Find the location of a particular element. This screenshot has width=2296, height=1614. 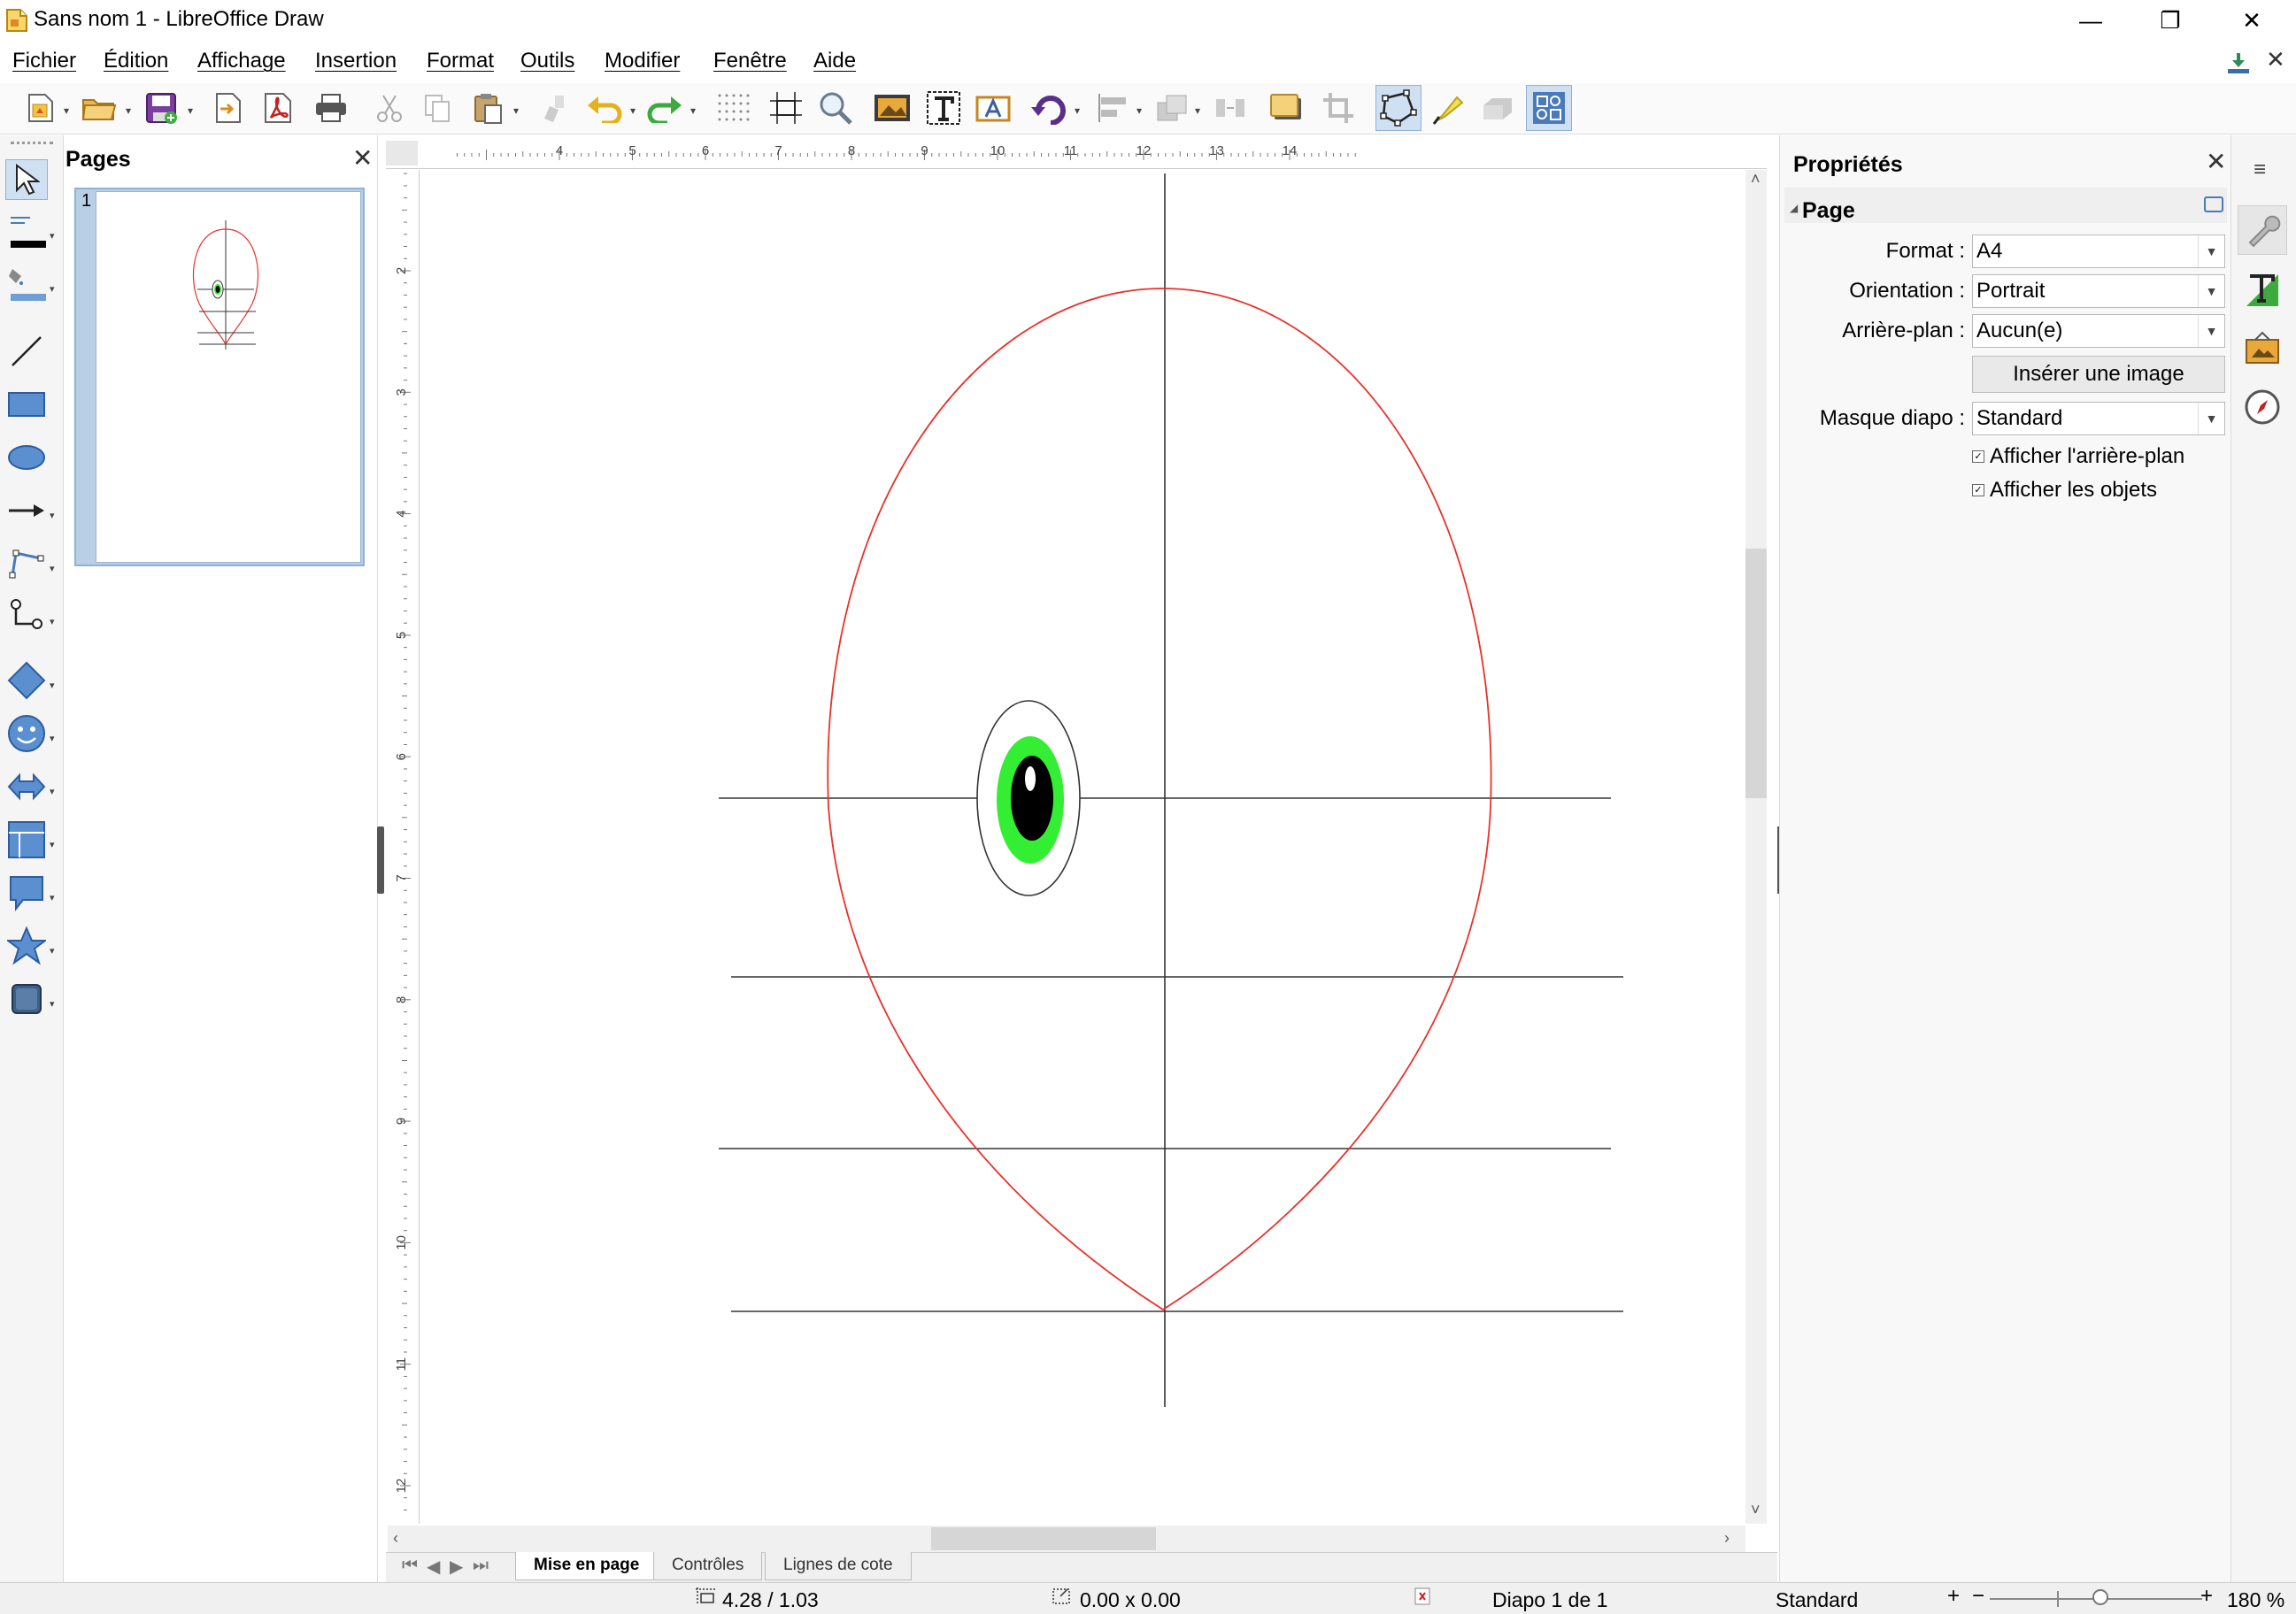

menu-affichage: Affichage is located at coordinates (241, 61).